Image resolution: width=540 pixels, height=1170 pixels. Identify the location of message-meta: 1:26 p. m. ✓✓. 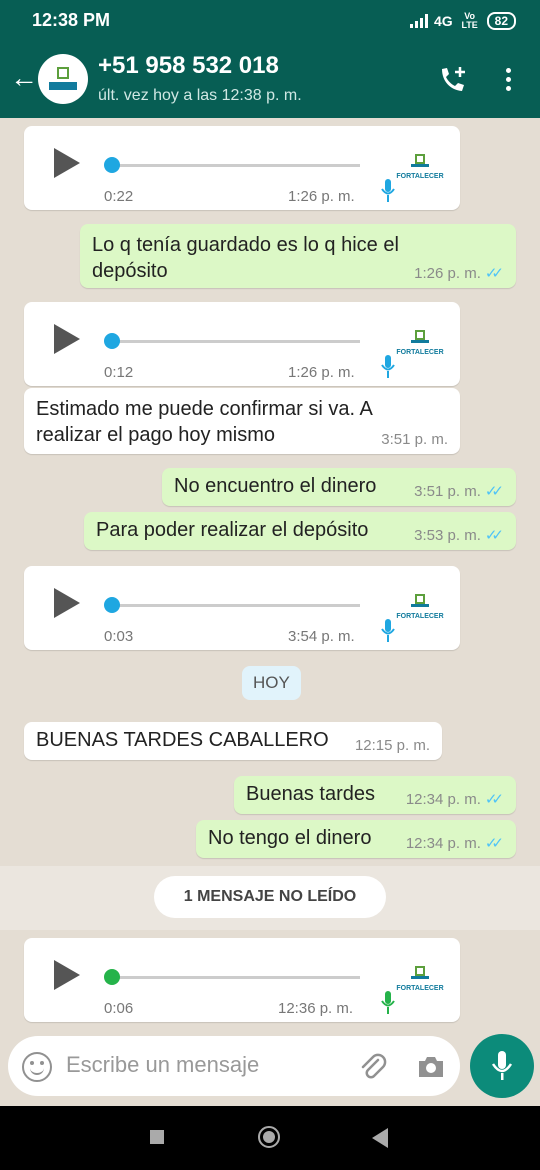
(459, 273).